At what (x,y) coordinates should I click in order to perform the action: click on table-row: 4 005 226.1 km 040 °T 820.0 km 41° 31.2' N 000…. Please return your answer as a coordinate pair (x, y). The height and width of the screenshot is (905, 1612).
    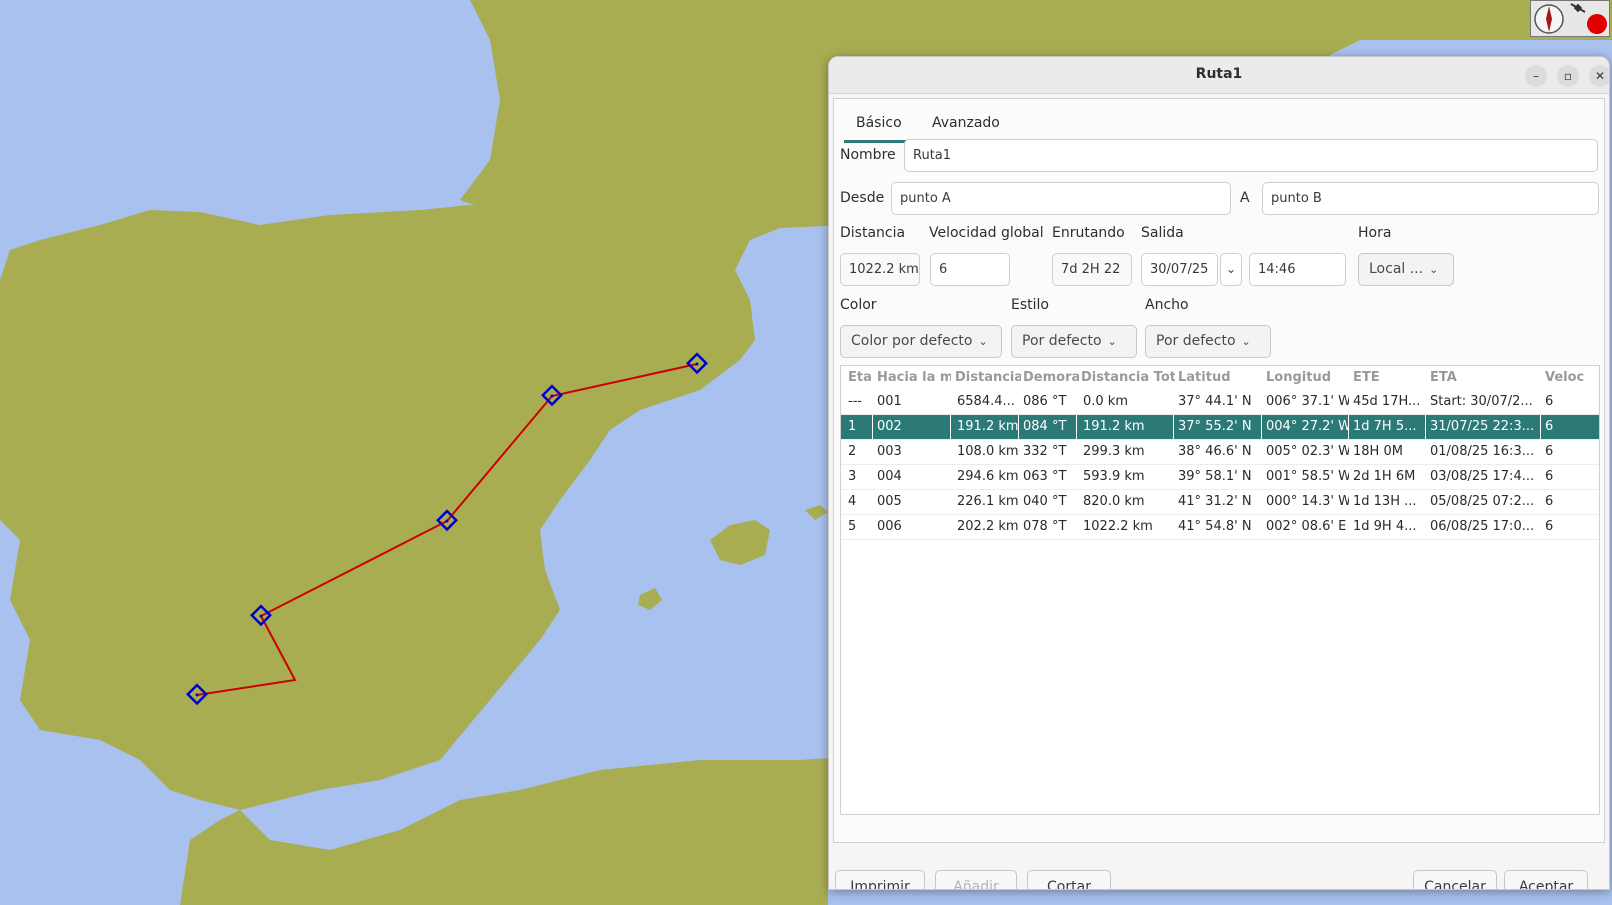
    Looking at the image, I should click on (1220, 502).